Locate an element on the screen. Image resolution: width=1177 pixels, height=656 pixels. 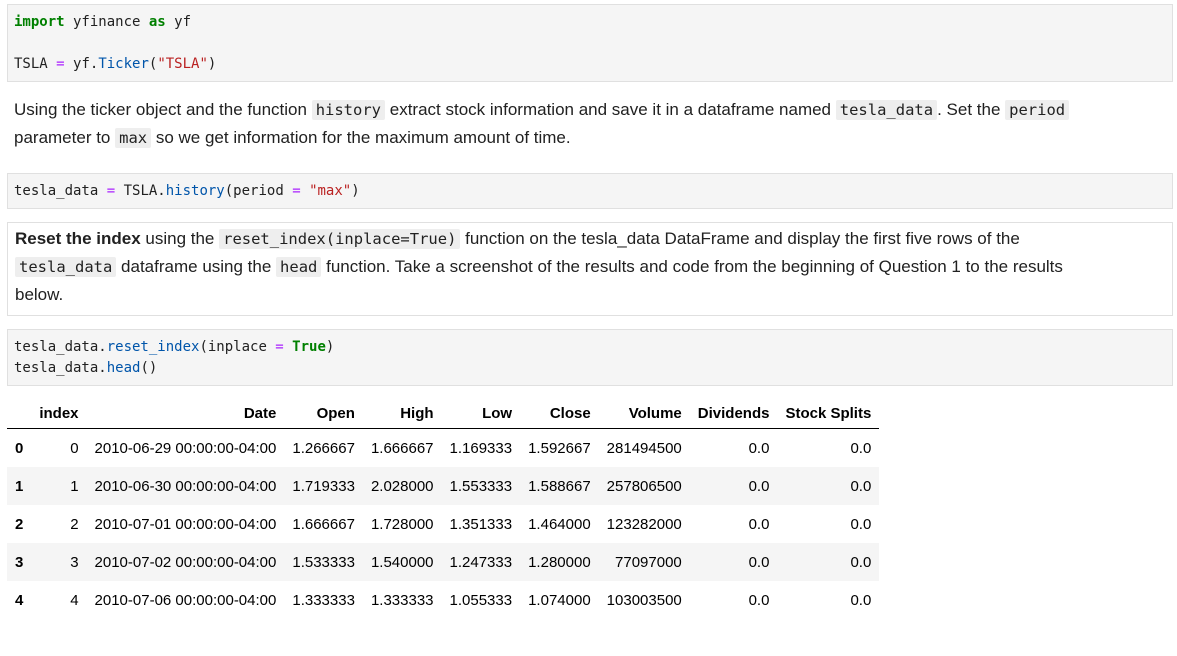
function-name: head is located at coordinates (123, 368).